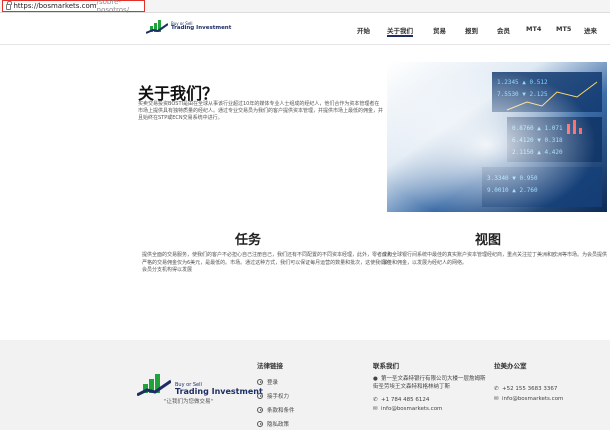 Image resolution: width=610 pixels, height=430 pixels. Describe the element at coordinates (510, 366) in the screenshot. I see `latam-office-title: 拉美办公室` at that location.